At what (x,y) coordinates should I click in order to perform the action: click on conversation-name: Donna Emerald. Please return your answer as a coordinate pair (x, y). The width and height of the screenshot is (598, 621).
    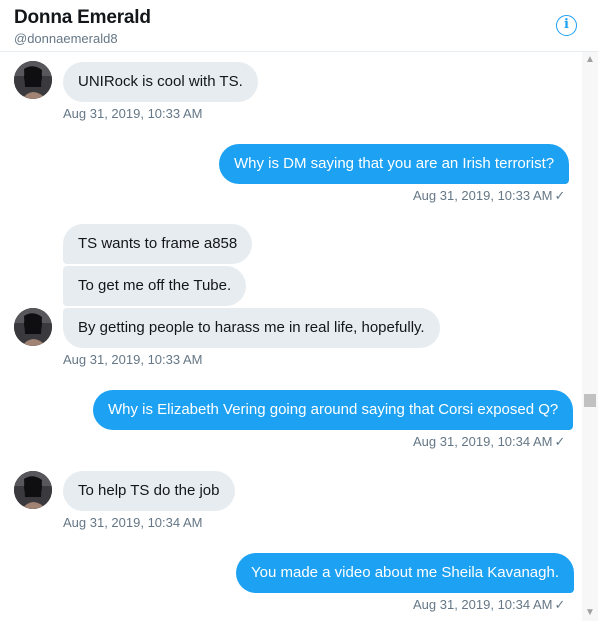
    Looking at the image, I should click on (82, 18).